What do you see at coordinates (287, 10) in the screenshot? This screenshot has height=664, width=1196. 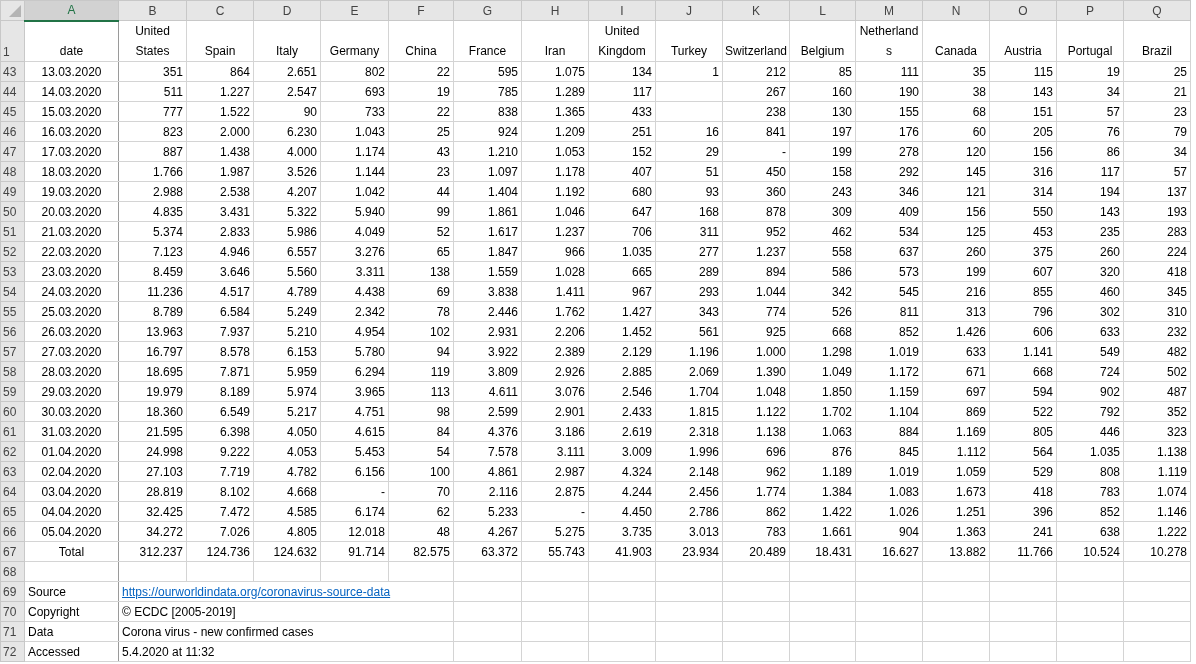 I see `column-header: D` at bounding box center [287, 10].